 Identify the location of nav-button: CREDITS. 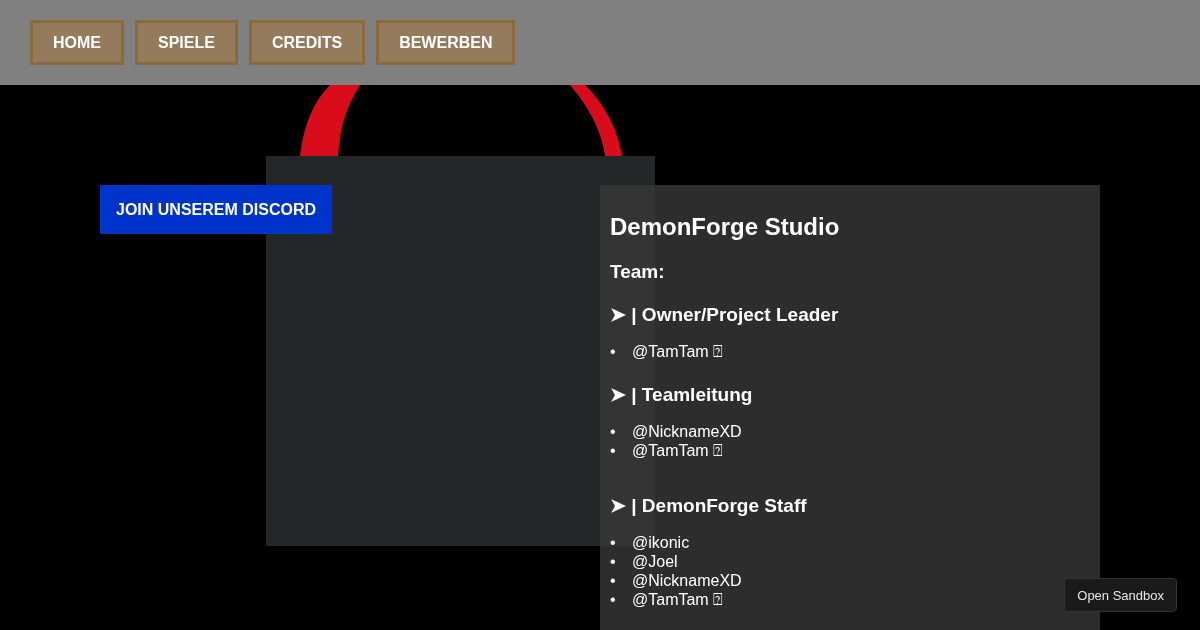
(307, 42).